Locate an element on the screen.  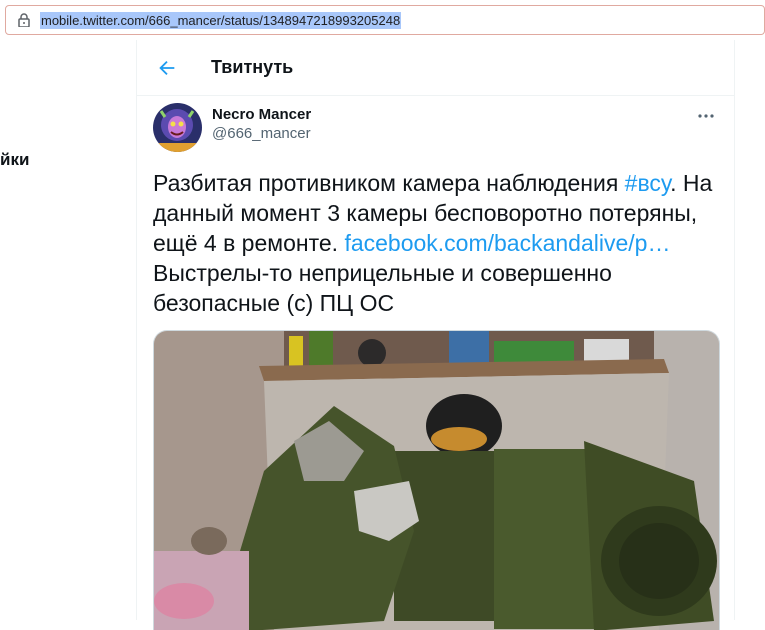
more-horizontal-icon is located at coordinates (706, 116).